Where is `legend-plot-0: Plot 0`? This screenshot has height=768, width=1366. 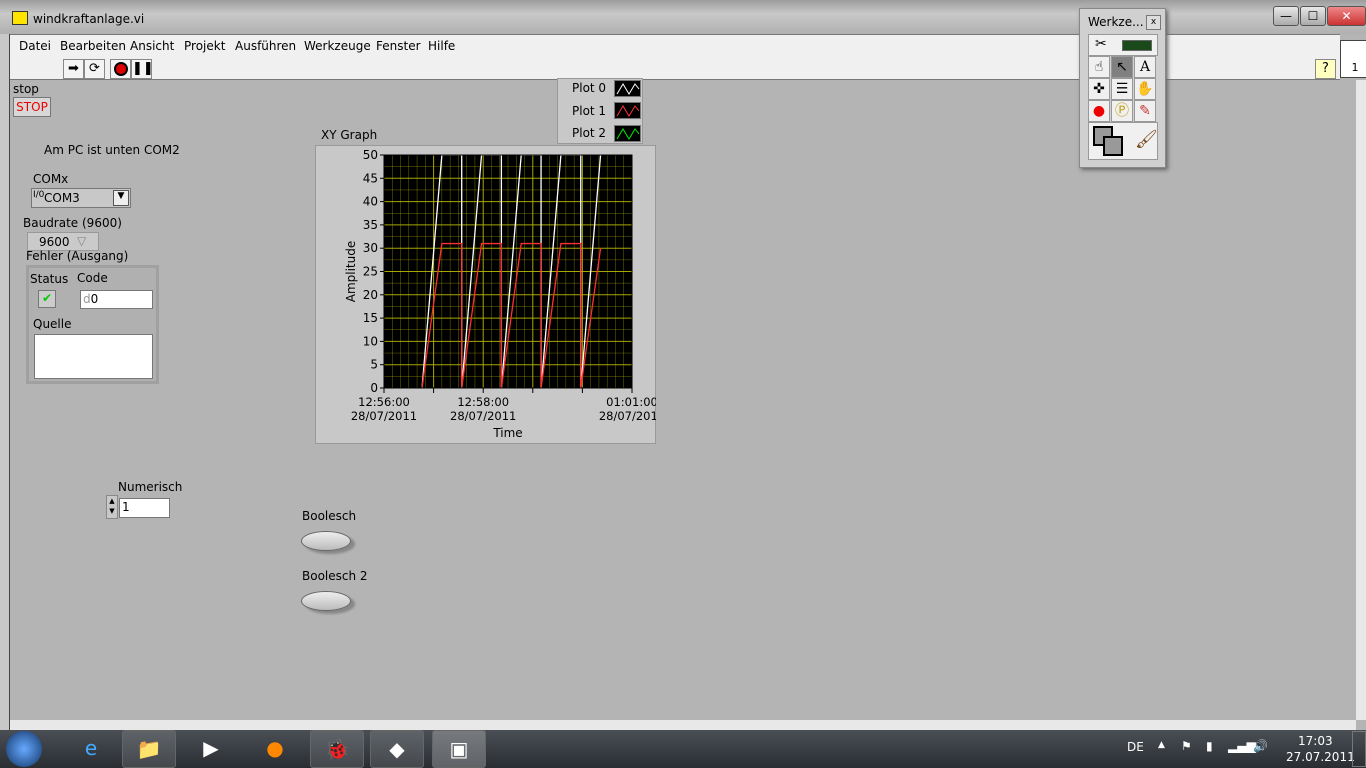
legend-plot-0: Plot 0 is located at coordinates (589, 88).